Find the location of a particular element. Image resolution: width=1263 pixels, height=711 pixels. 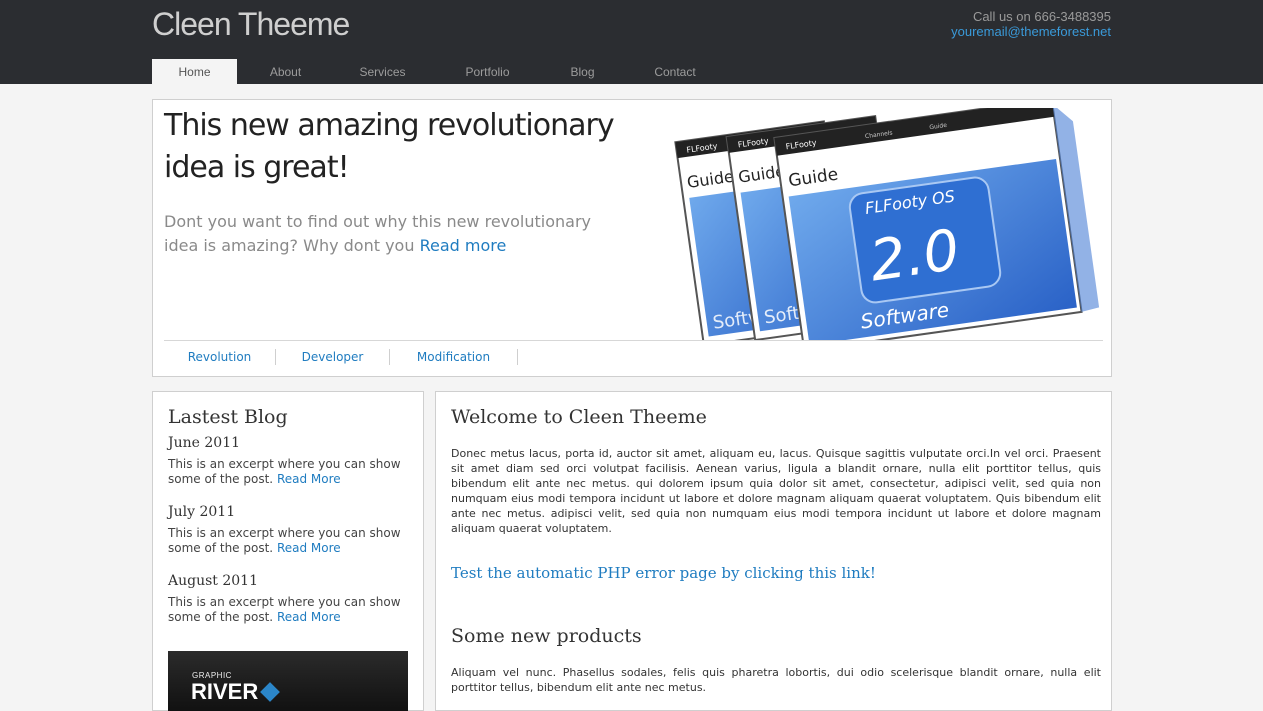

box3-version-text: 2.0 is located at coordinates (914, 256).